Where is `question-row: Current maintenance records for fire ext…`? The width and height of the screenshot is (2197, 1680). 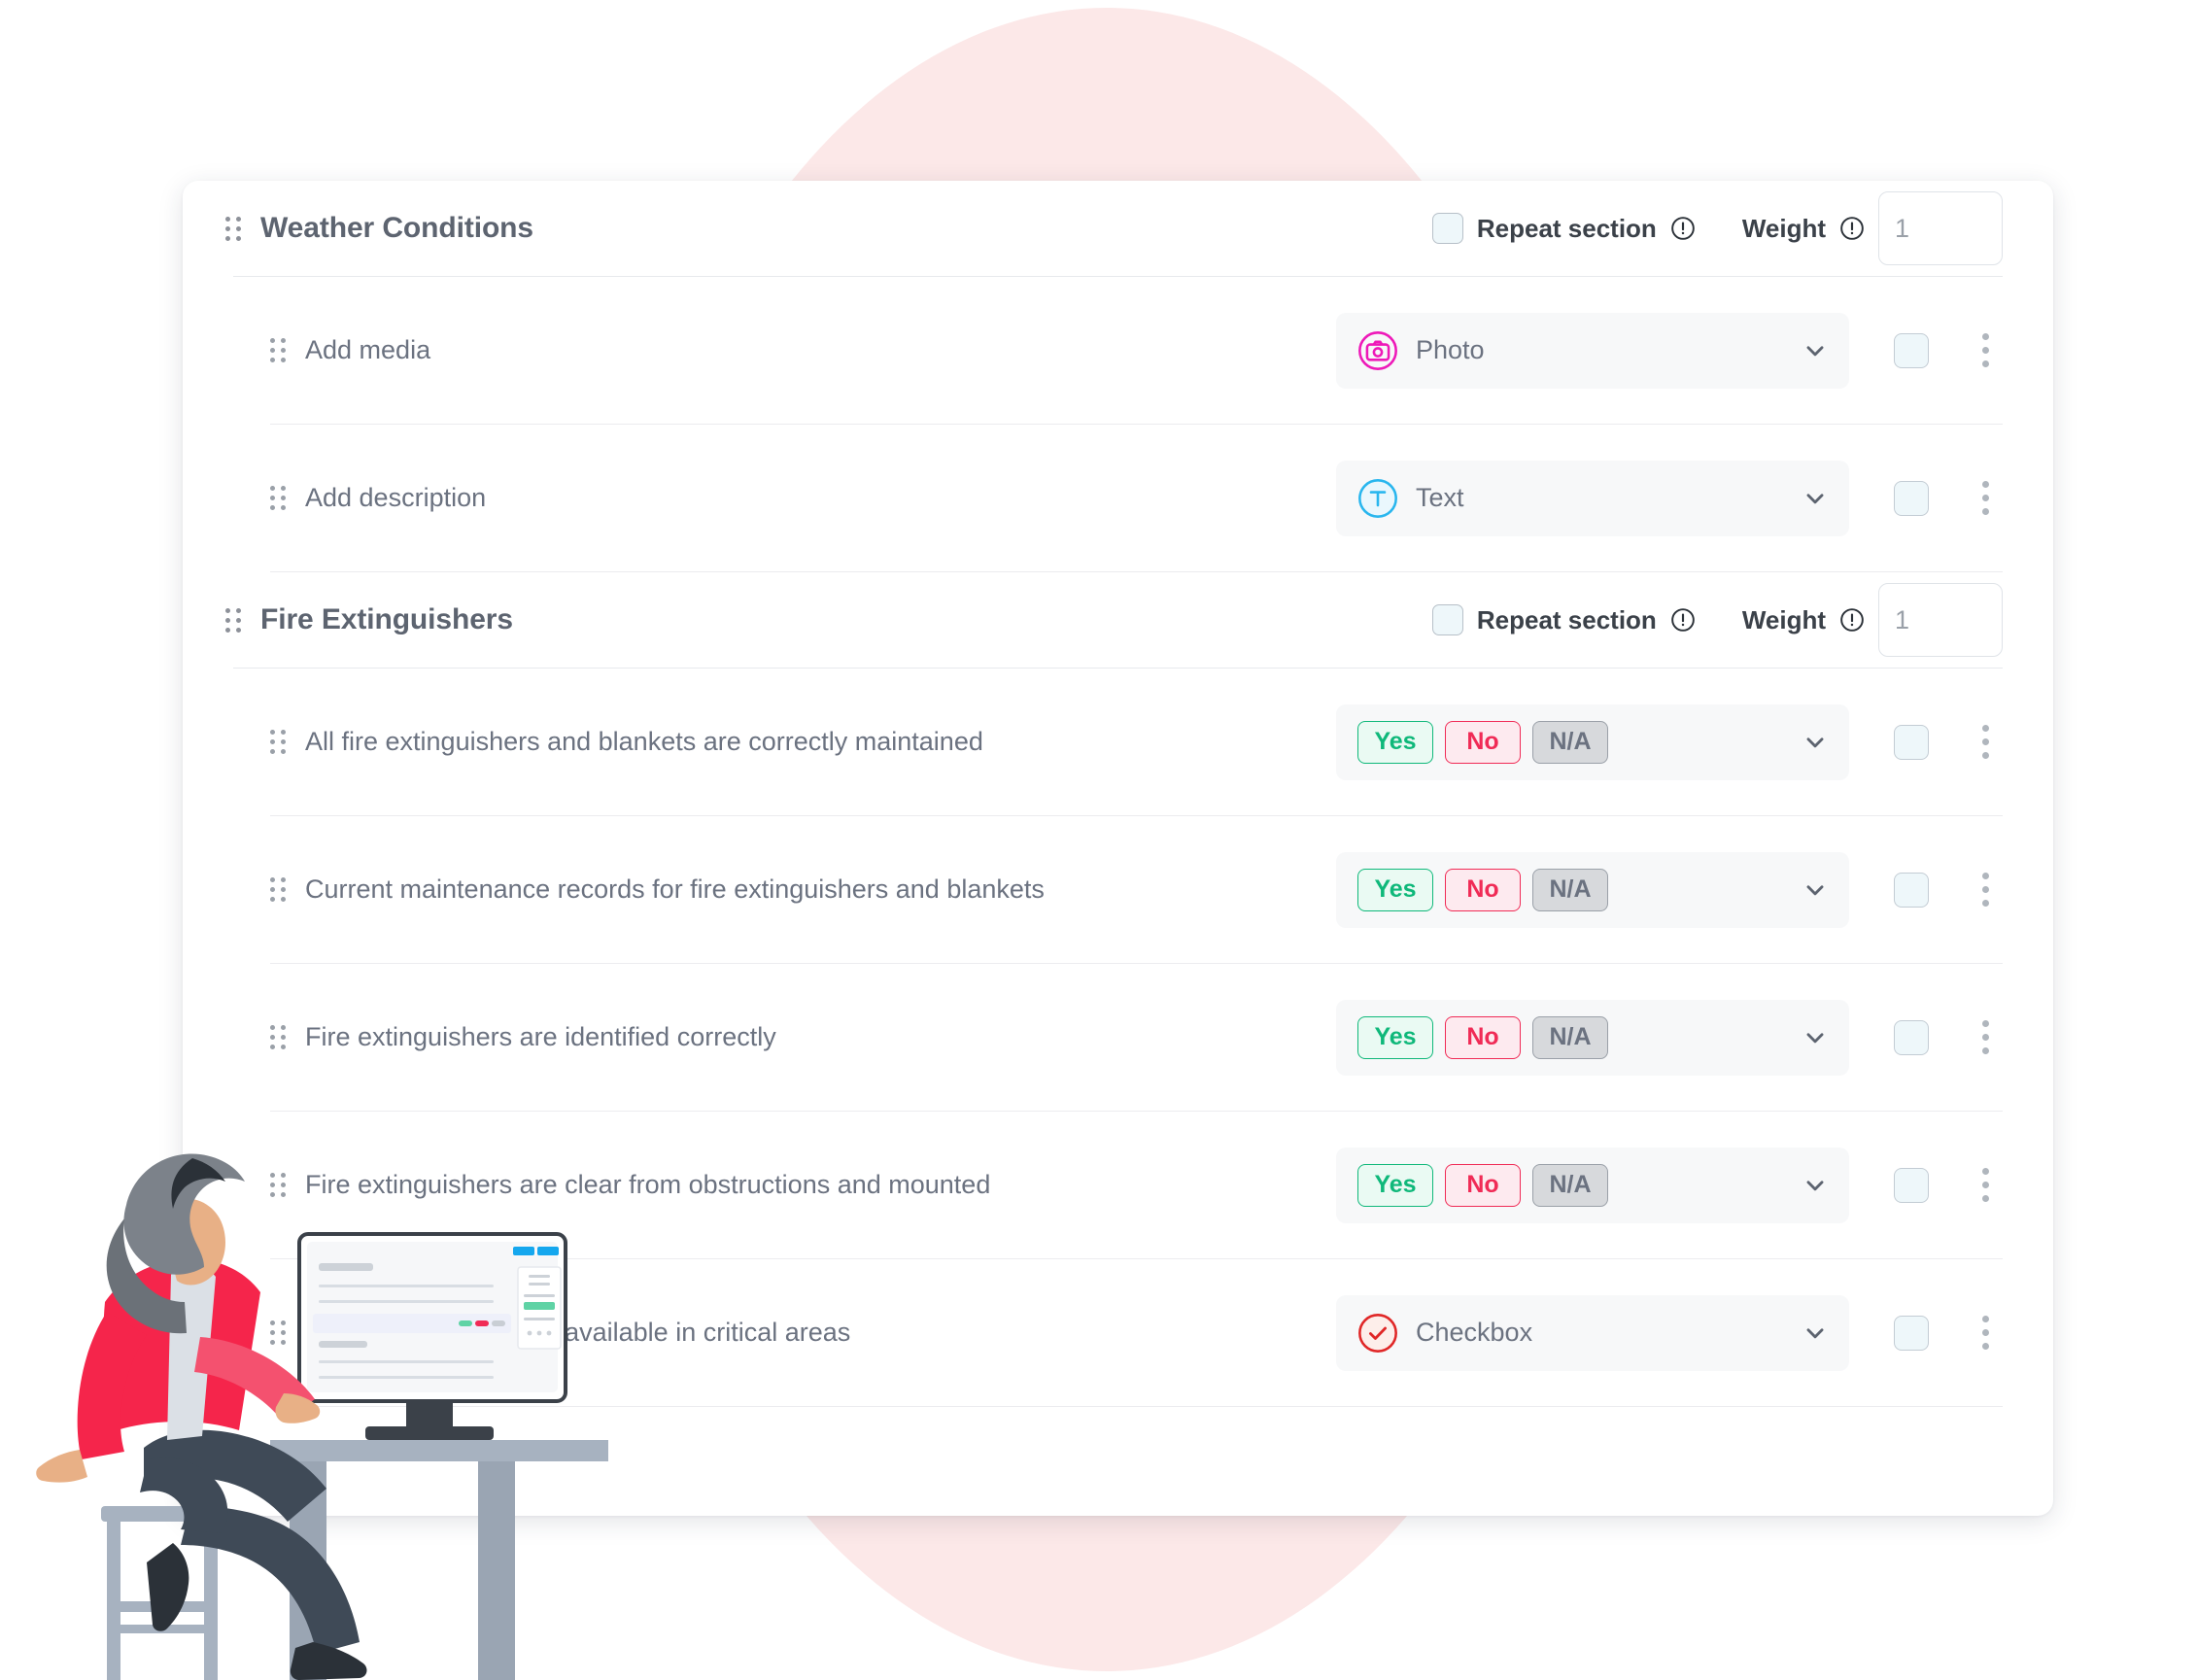
question-row: Current maintenance records for fire ext… is located at coordinates (1118, 889).